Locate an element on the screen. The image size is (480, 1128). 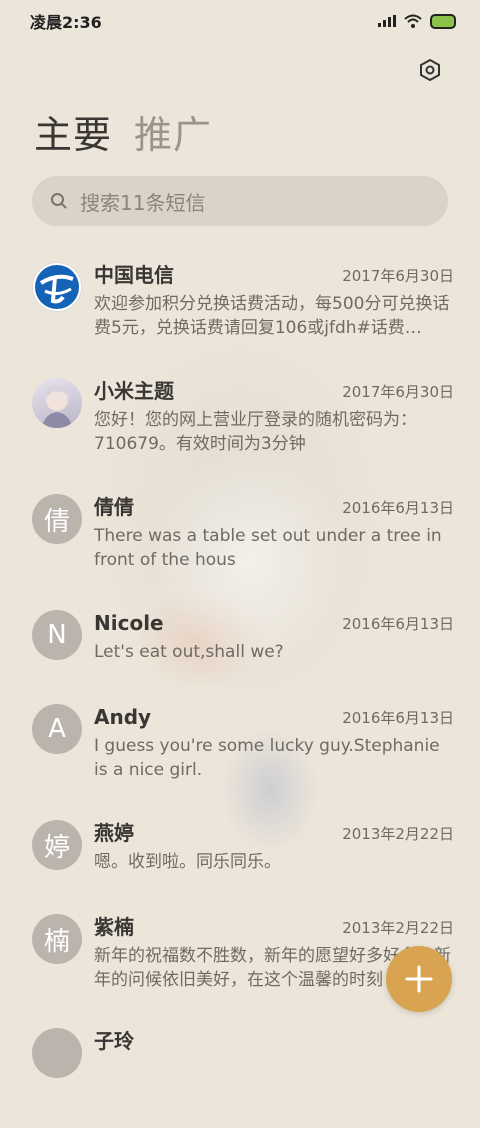
status-icons is located at coordinates (417, 21).